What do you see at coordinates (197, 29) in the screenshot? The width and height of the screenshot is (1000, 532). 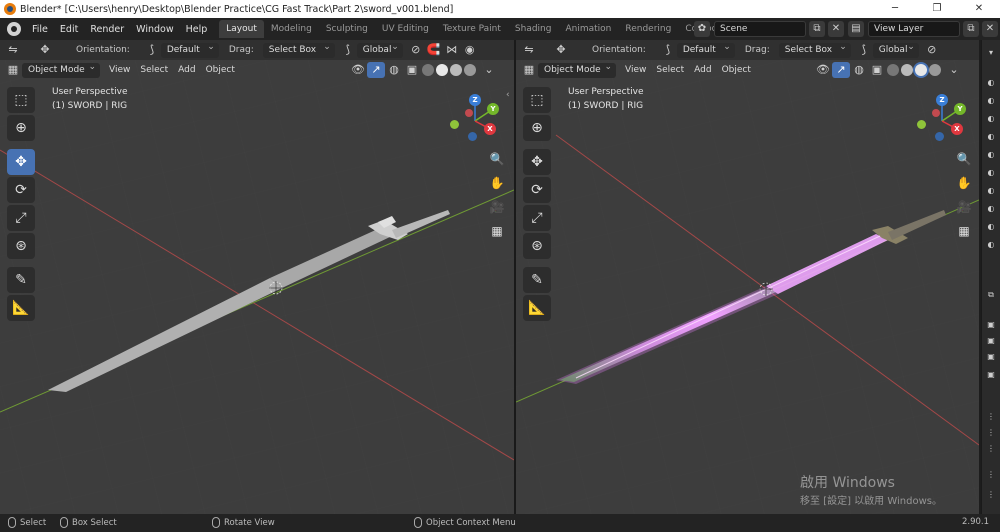 I see `menu-help: Help` at bounding box center [197, 29].